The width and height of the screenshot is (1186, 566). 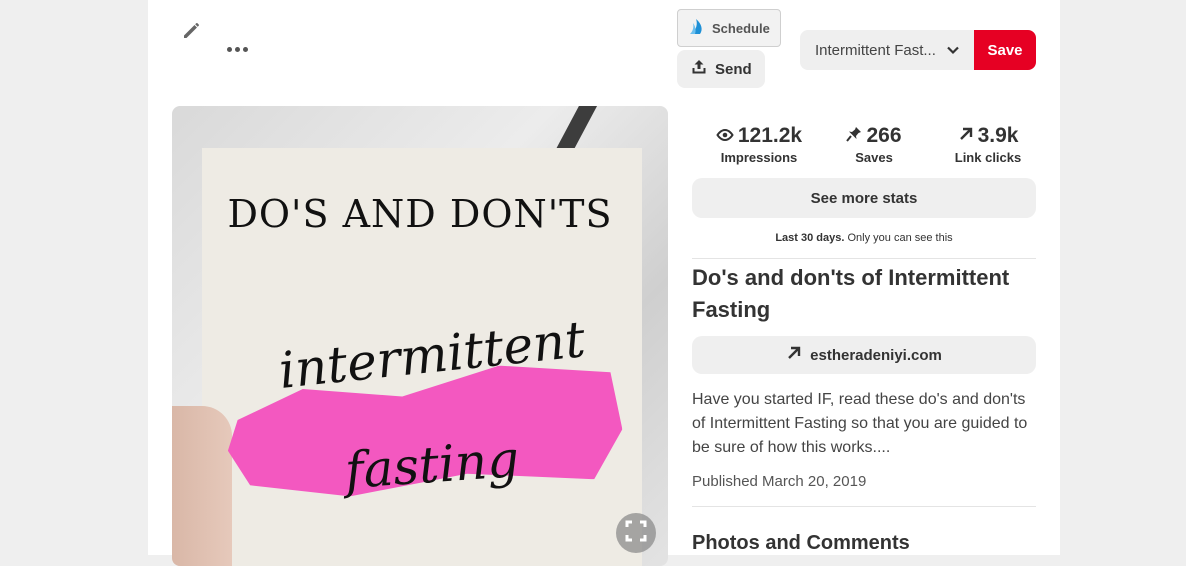 What do you see at coordinates (741, 28) in the screenshot?
I see `schedule-label: Schedule` at bounding box center [741, 28].